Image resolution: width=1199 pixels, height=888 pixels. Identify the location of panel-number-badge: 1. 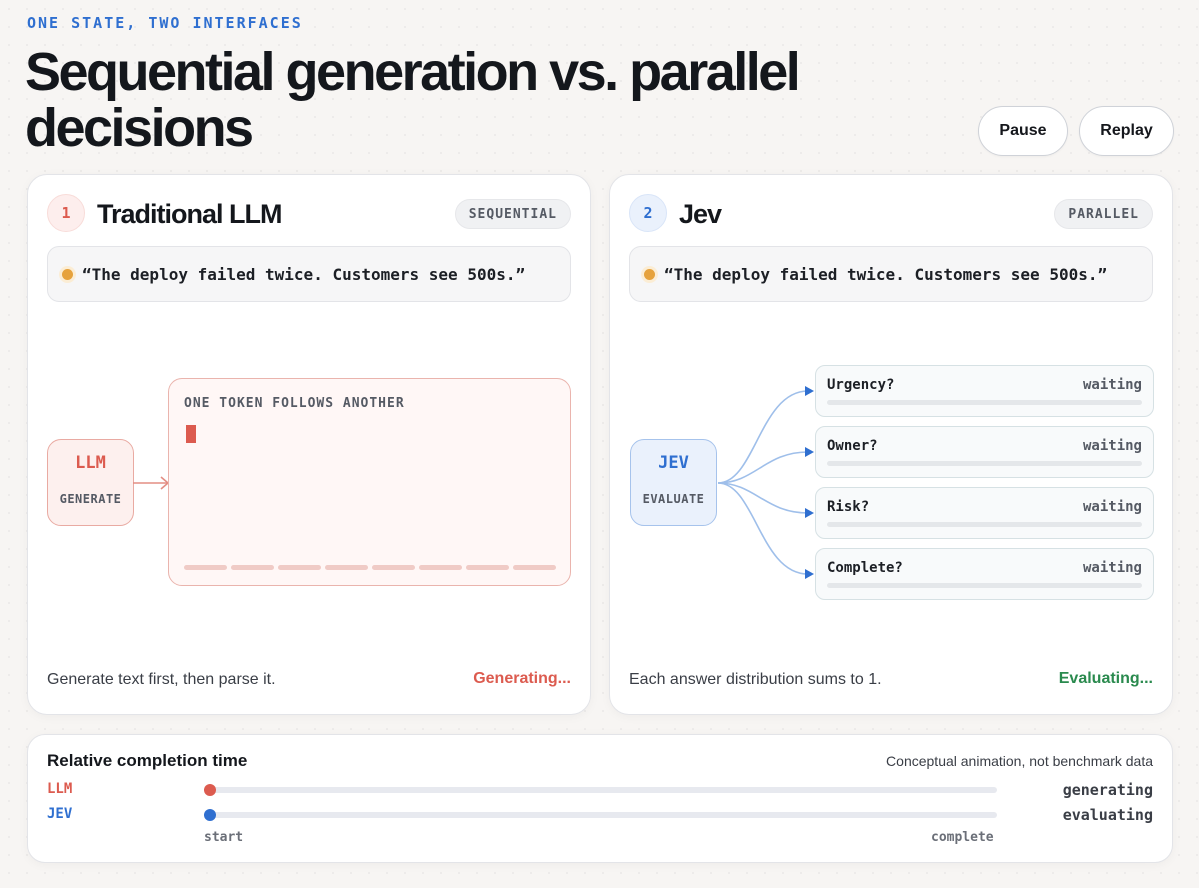
(66, 213).